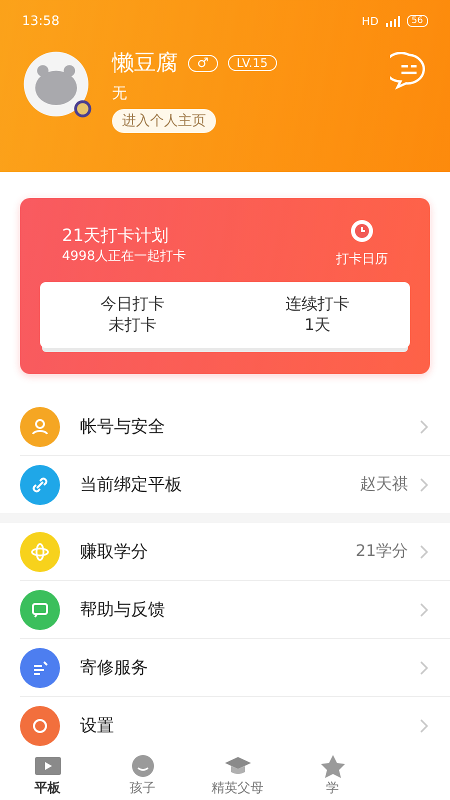  Describe the element at coordinates (235, 484) in the screenshot. I see `menu-item: 当前绑定平板 赵天祺` at that location.